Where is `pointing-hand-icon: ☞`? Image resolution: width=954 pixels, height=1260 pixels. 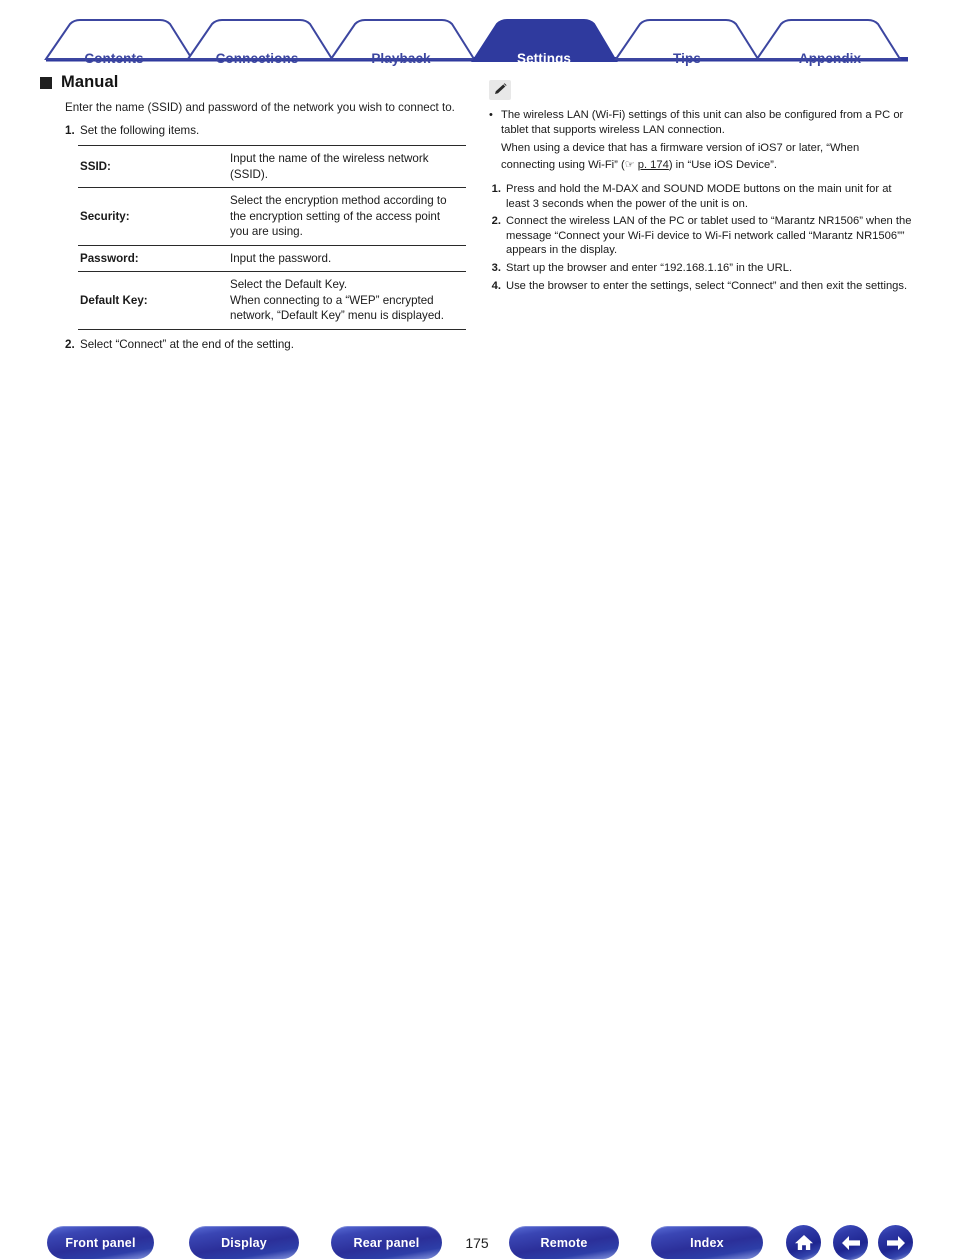
pointing-hand-icon: ☞ is located at coordinates (629, 164).